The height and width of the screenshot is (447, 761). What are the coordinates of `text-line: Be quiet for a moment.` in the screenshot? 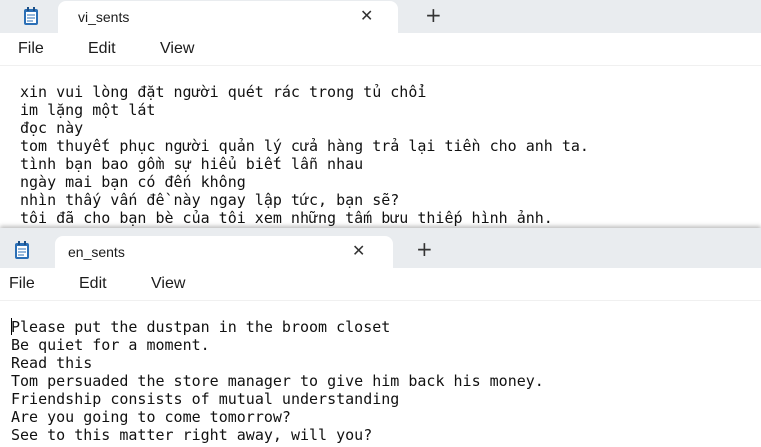 It's located at (110, 345).